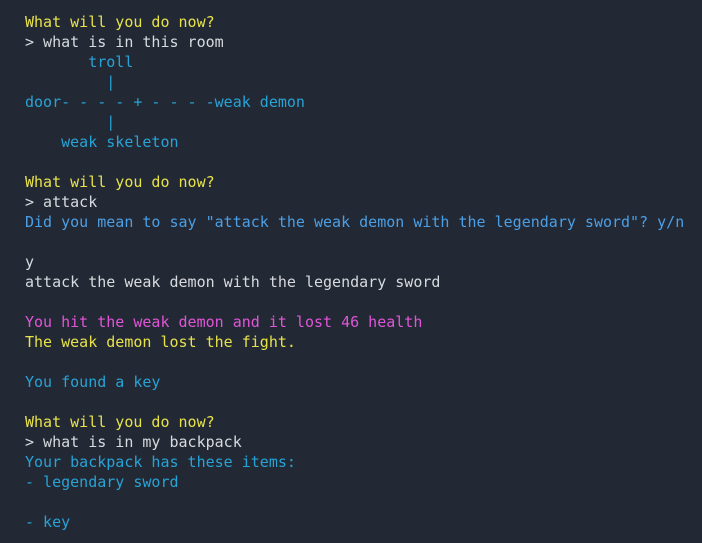 The image size is (702, 543). I want to click on command-line: > what is in my backpack, so click(133, 442).